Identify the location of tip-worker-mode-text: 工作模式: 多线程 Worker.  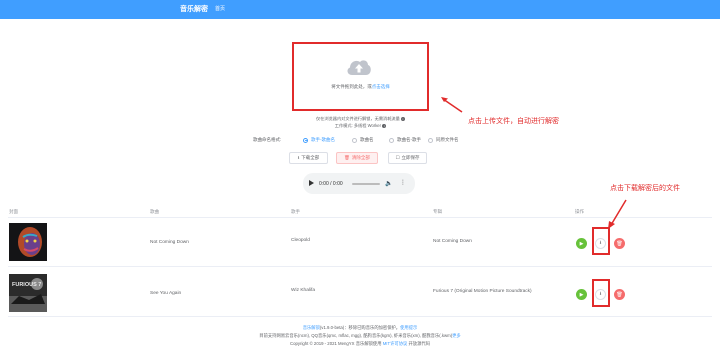
(358, 125).